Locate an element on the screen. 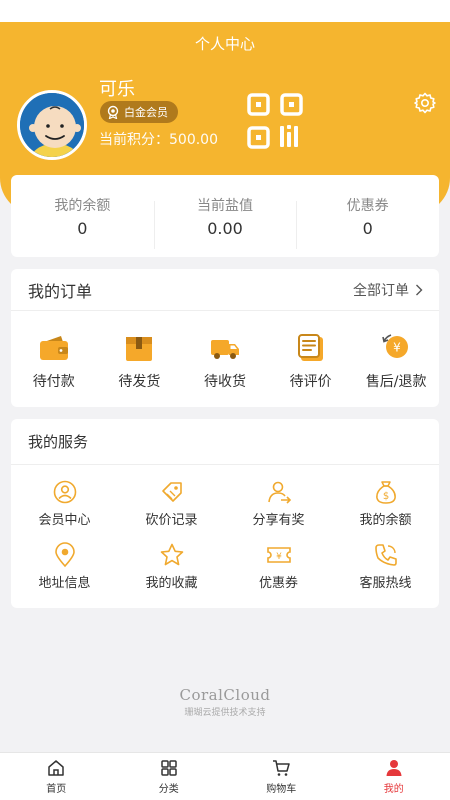 The width and height of the screenshot is (450, 800). location-icon is located at coordinates (64, 555).